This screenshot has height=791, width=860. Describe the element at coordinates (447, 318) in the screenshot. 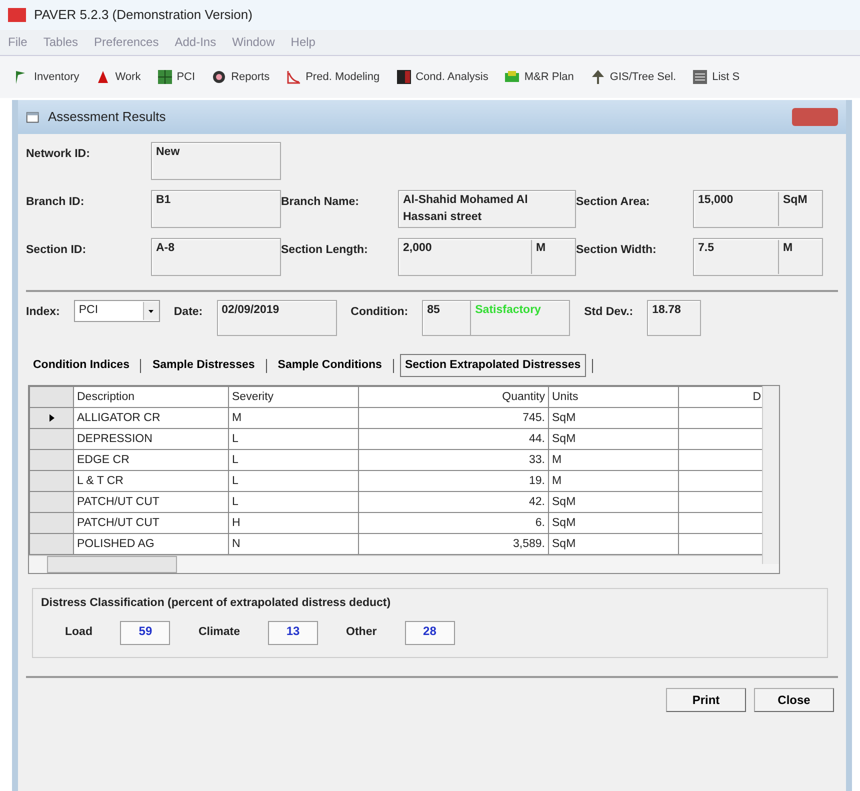

I see `condition-value: 85` at that location.